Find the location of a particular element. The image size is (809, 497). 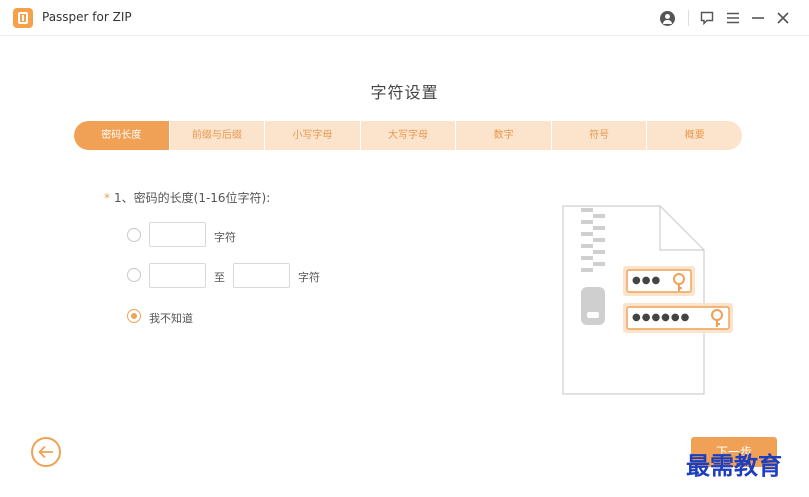

range-connector: 至 is located at coordinates (219, 277).